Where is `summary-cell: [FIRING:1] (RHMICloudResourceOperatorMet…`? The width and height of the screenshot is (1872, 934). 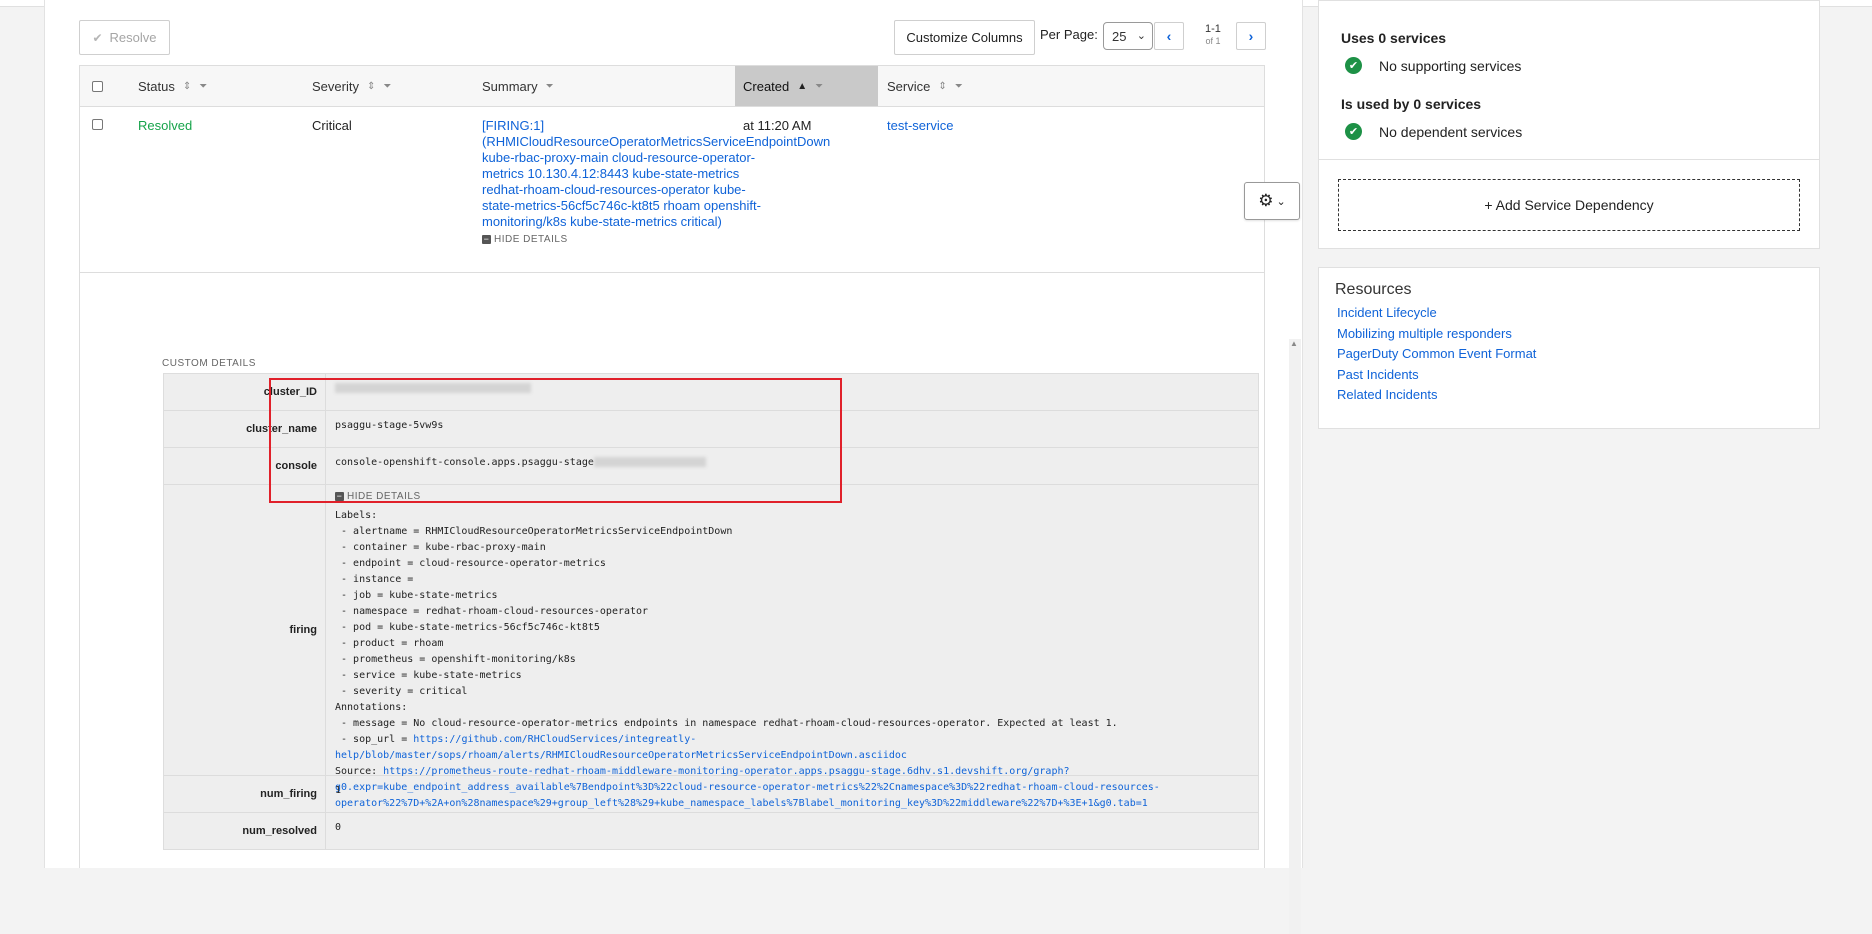
summary-cell: [FIRING:1] (RHMICloudResourceOperatorMet… is located at coordinates (656, 183).